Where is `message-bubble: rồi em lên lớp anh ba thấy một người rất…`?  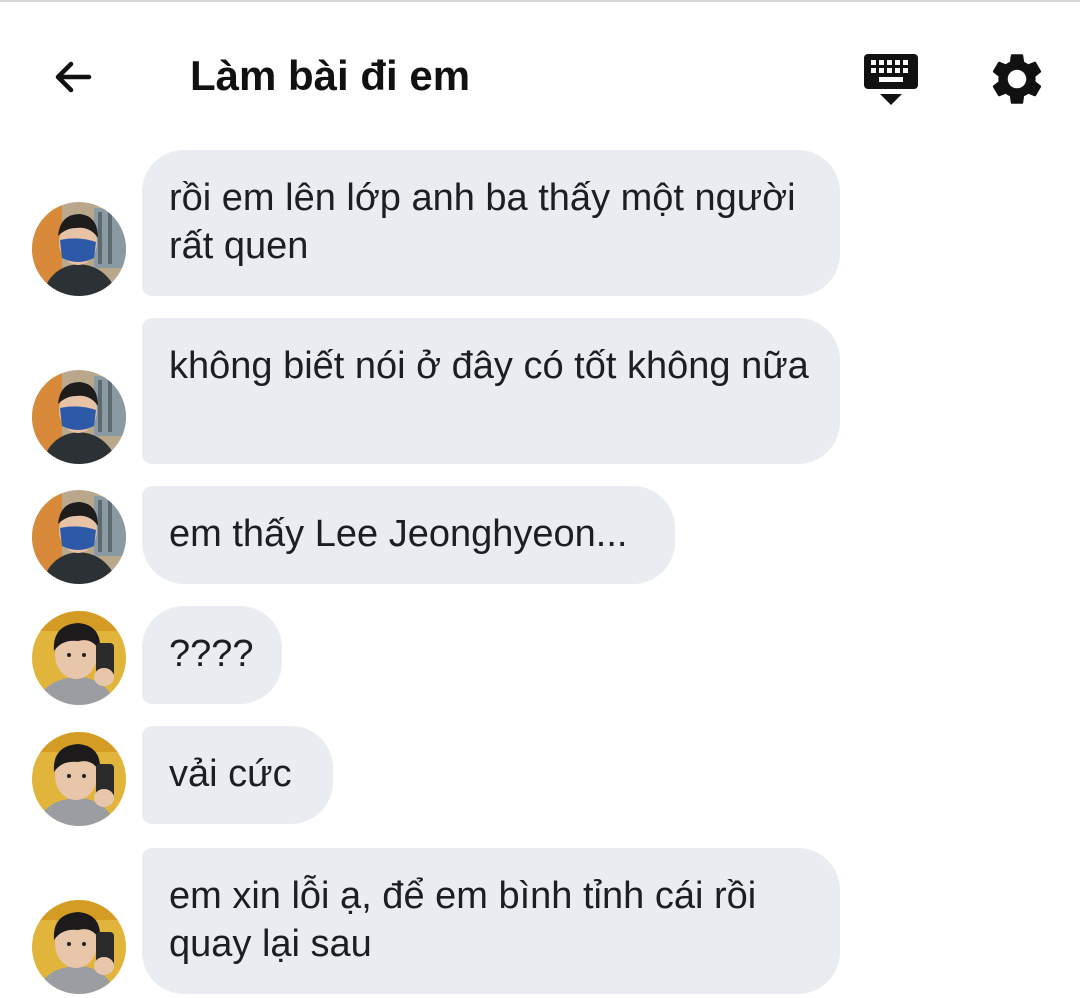 message-bubble: rồi em lên lớp anh ba thấy một người rất… is located at coordinates (491, 223).